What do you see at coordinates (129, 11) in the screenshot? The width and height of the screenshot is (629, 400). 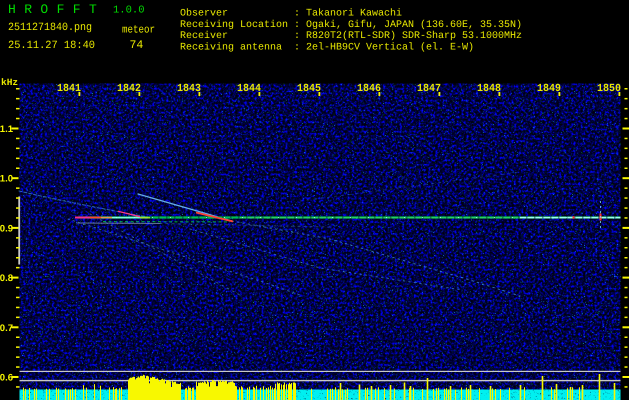 I see `svg-text: 1.0.0` at bounding box center [129, 11].